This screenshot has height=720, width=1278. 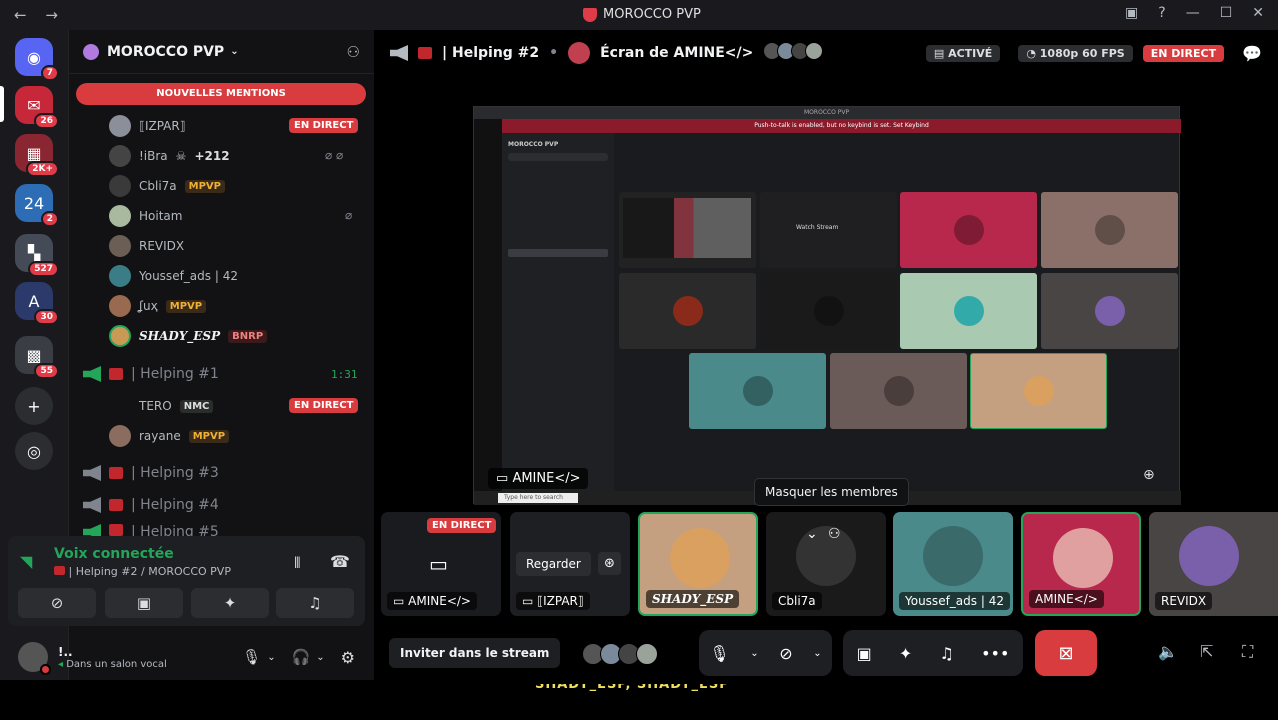 I want to click on noise-suppression-icon: ⦀, so click(x=297, y=563).